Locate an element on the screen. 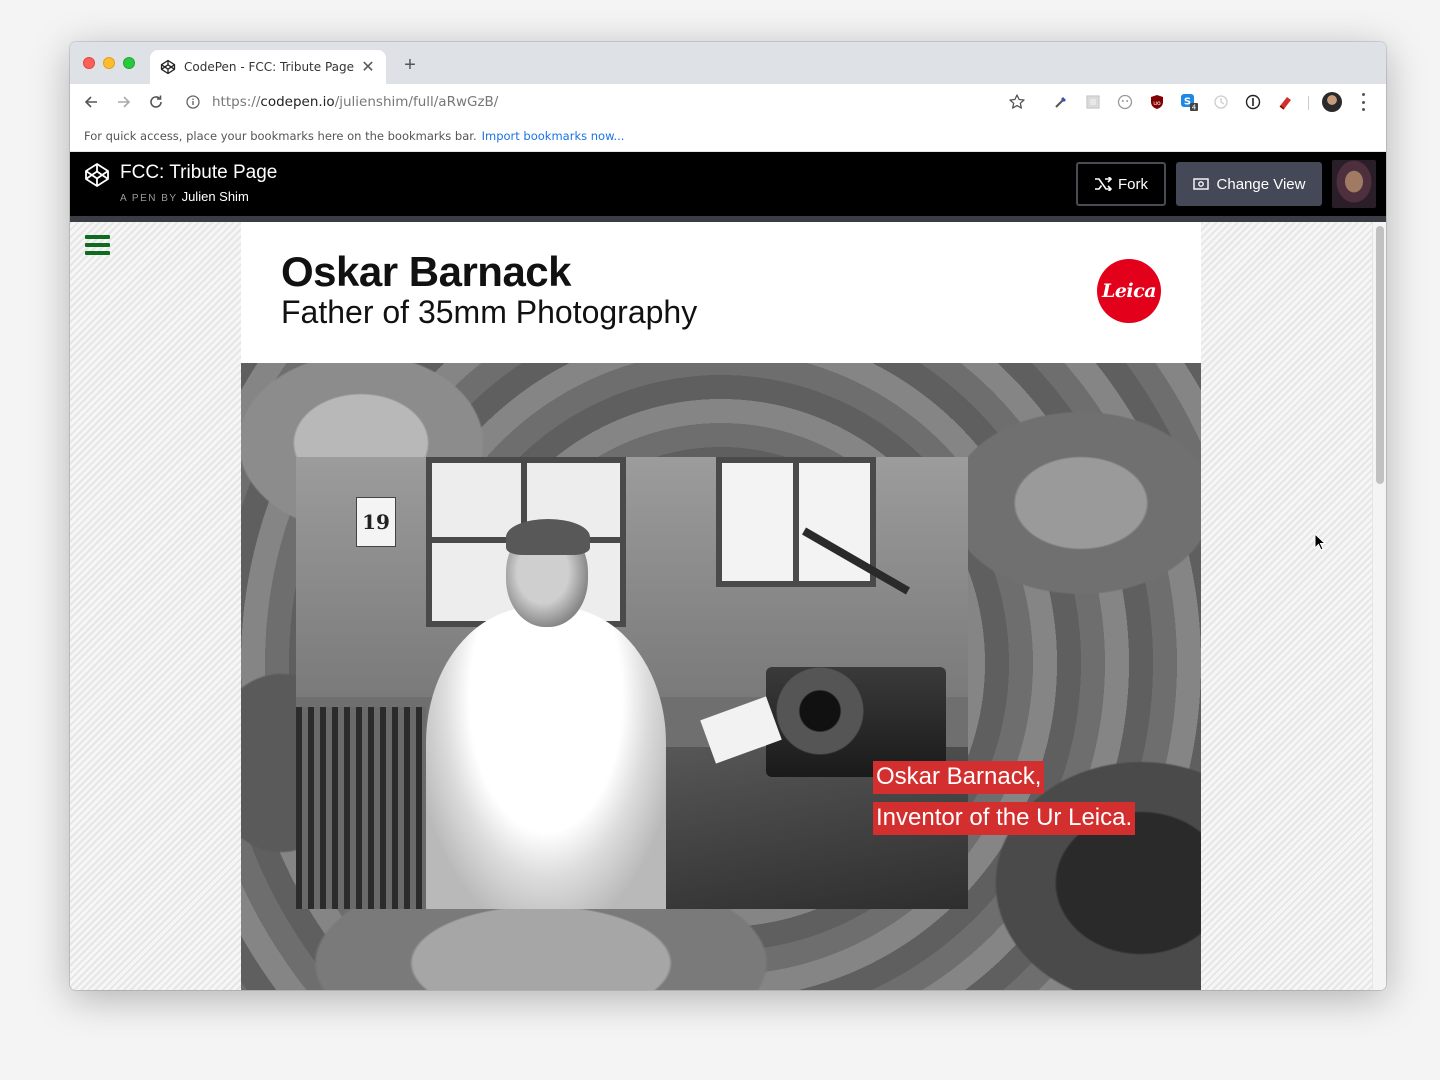  photo-caption: Oskar Barnack, Inventor of the Ur Leica. is located at coordinates (1004, 798).